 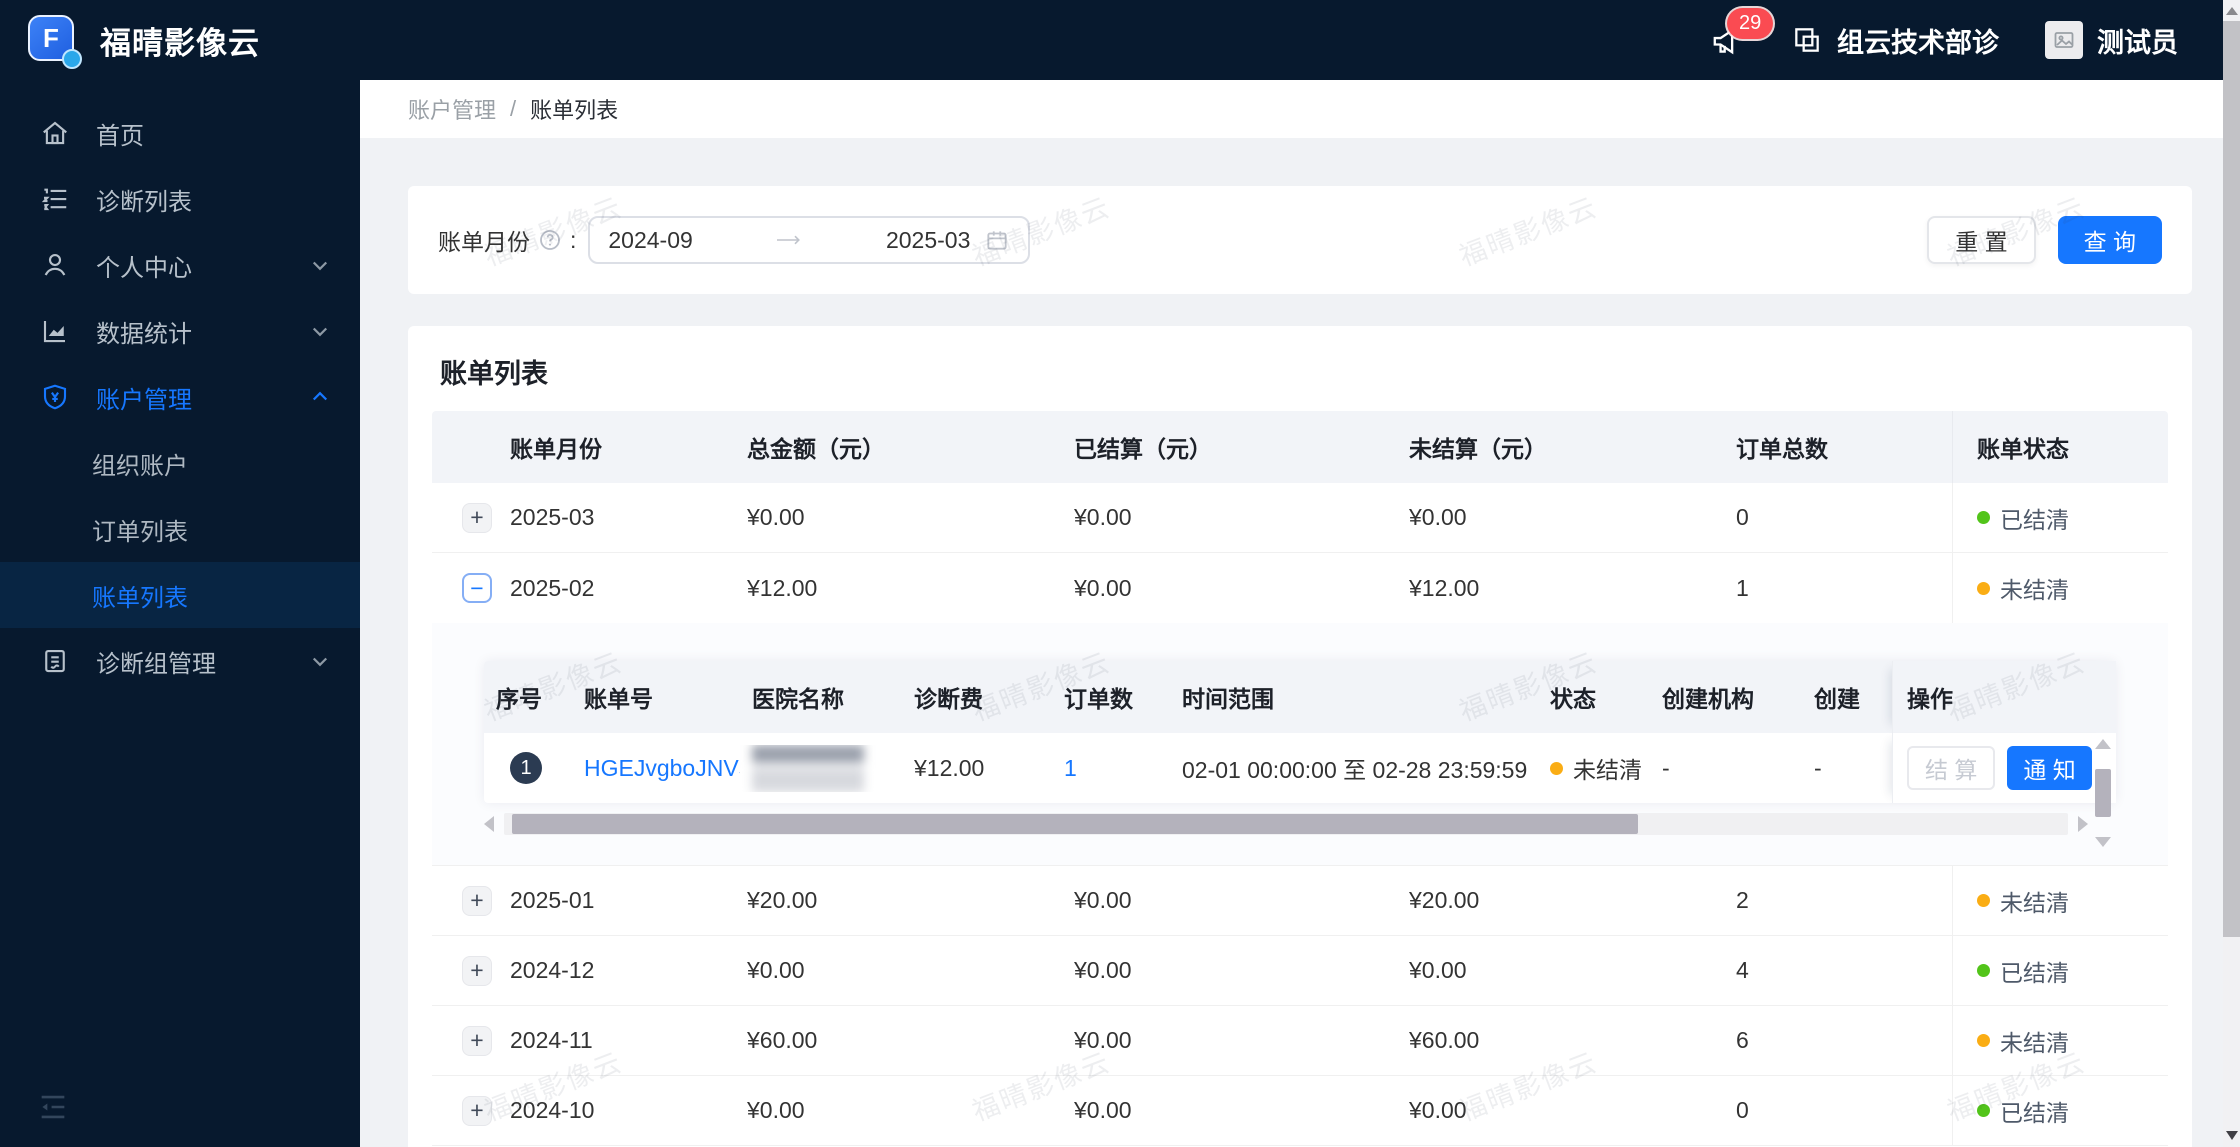 What do you see at coordinates (477, 588) in the screenshot?
I see `collapse-row-button: −` at bounding box center [477, 588].